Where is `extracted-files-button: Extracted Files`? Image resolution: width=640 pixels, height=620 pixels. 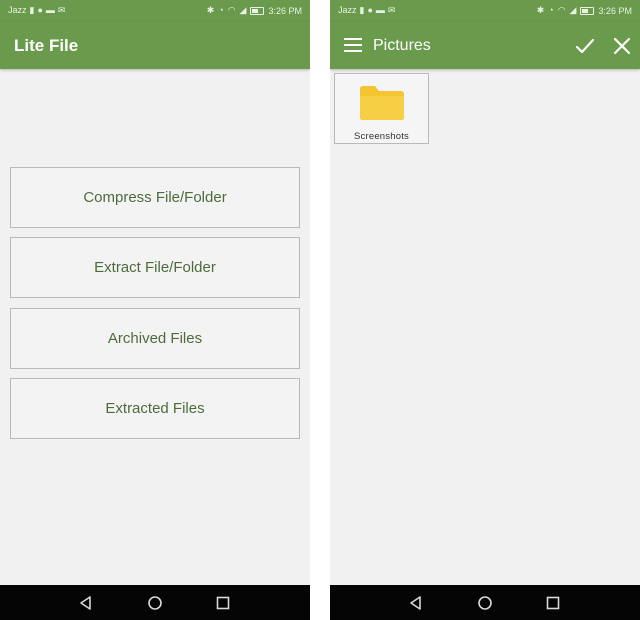
extracted-files-button: Extracted Files is located at coordinates (155, 408).